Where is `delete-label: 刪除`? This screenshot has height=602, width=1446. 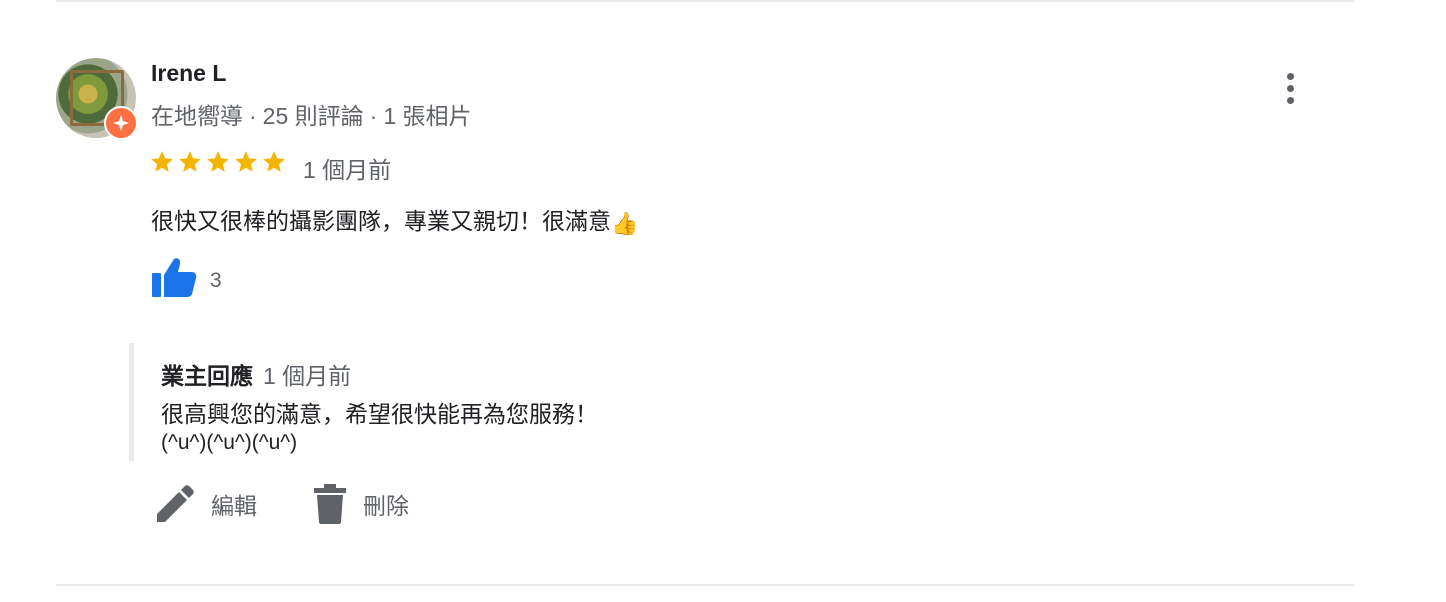
delete-label: 刪除 is located at coordinates (386, 506).